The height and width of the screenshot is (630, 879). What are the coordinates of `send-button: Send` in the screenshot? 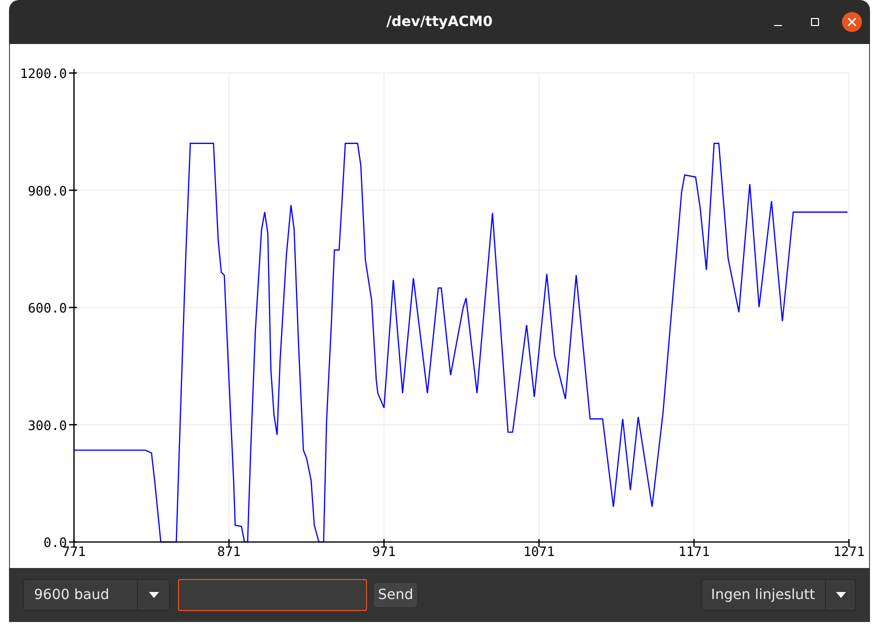 It's located at (396, 595).